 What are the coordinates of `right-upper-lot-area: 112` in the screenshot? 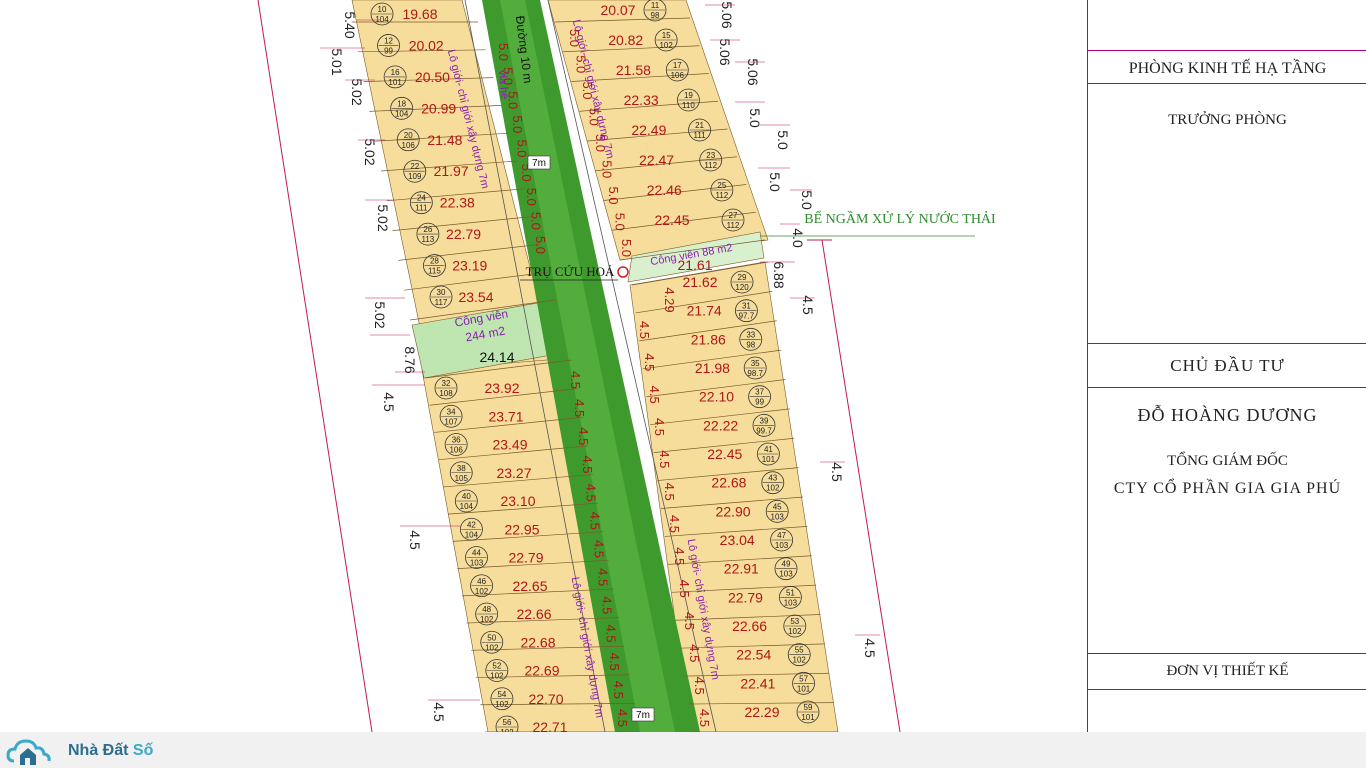 It's located at (710, 165).